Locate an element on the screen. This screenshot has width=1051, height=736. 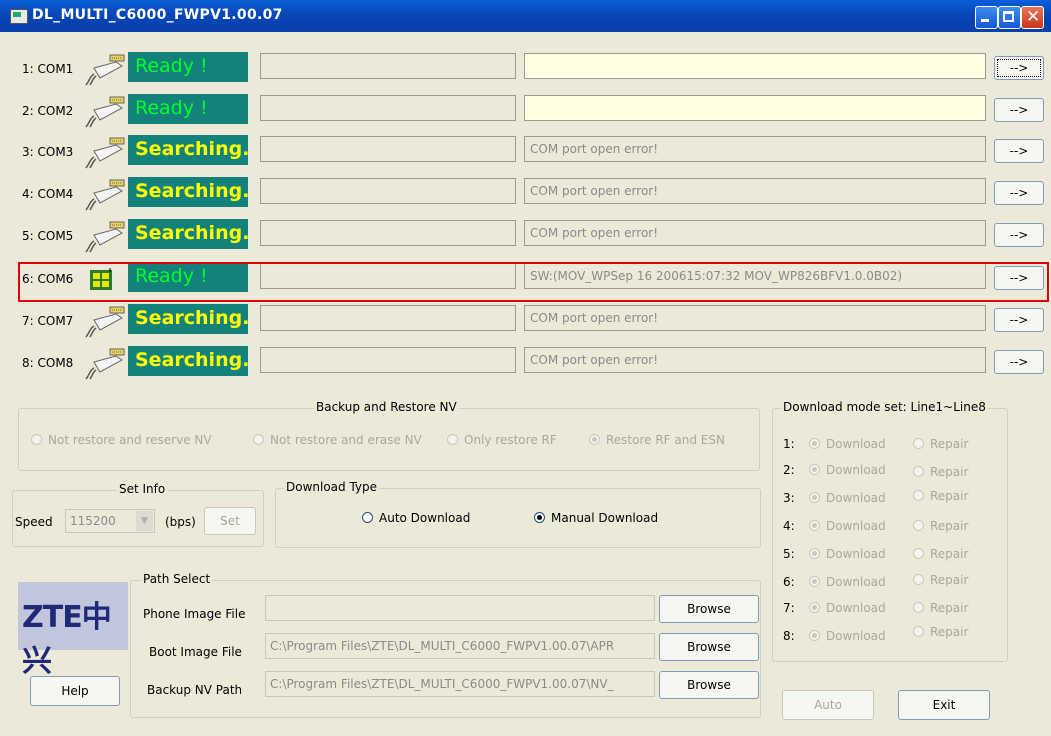
exit-button: Exit is located at coordinates (944, 705).